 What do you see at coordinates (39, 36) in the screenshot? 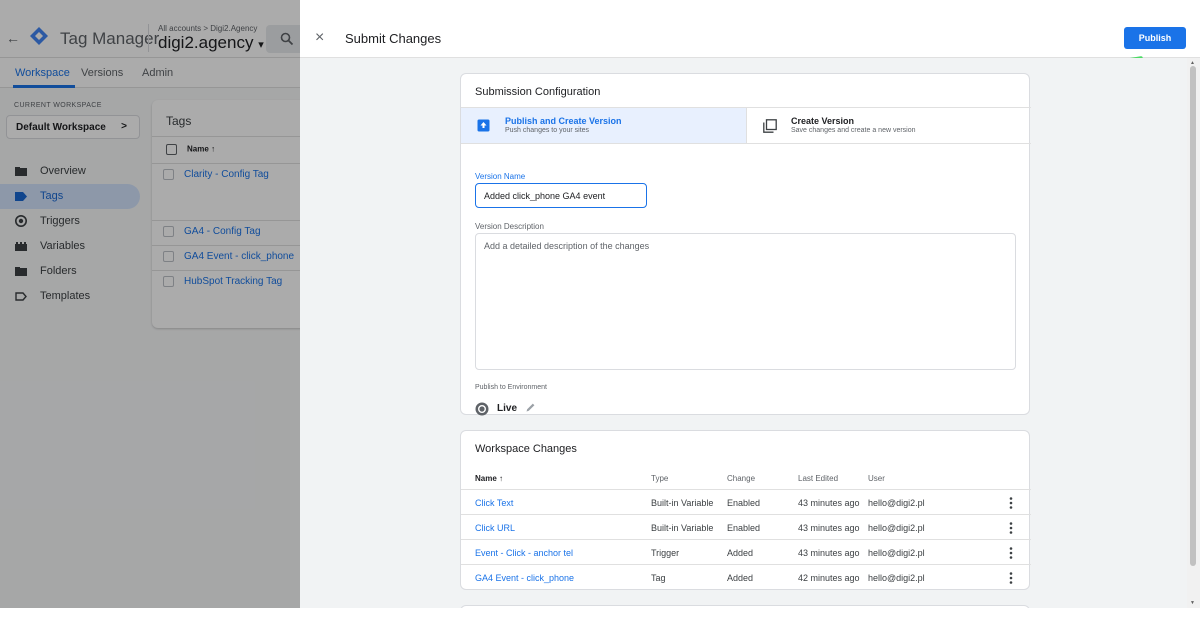
I see `tag-manager-logo-icon` at bounding box center [39, 36].